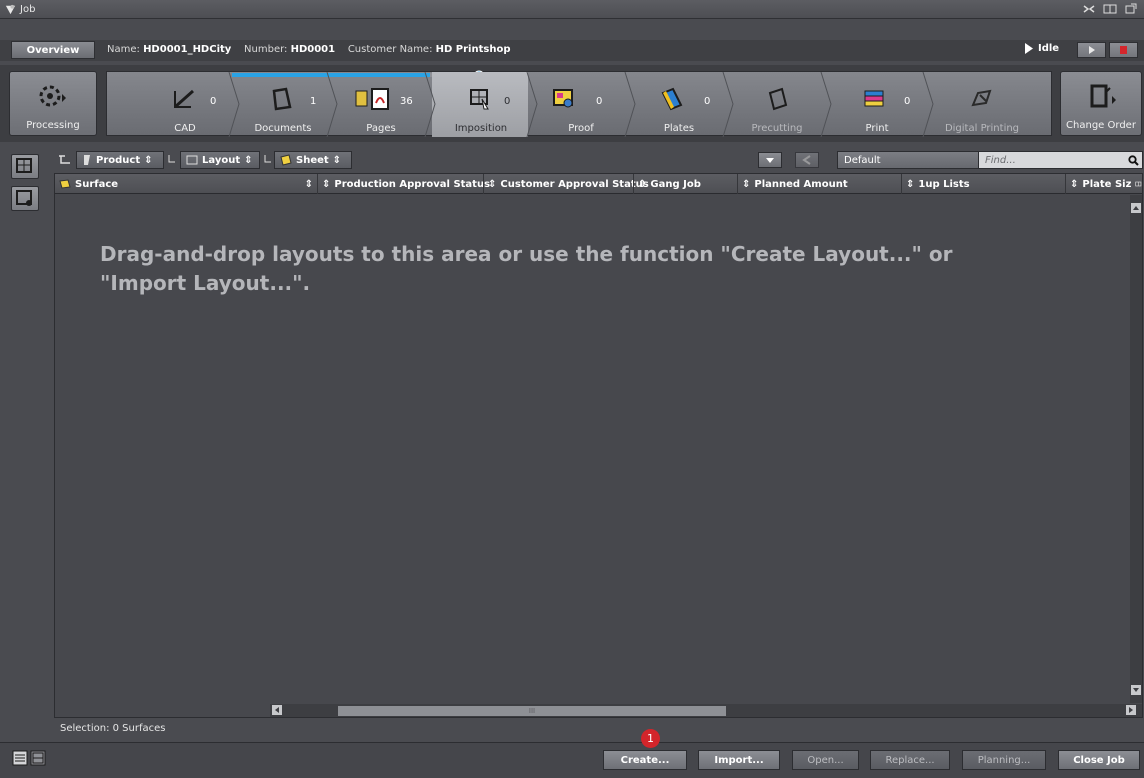 This screenshot has height=778, width=1144. I want to click on step-cad: 0 CAD, so click(185, 104).